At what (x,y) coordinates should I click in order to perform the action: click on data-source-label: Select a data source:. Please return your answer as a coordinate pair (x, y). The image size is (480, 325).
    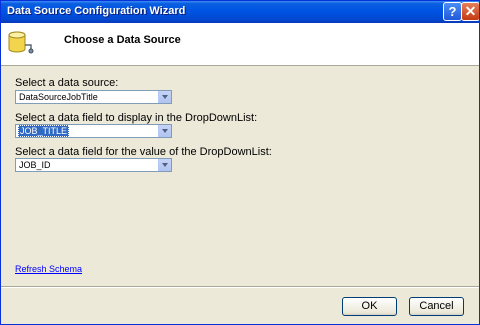
    Looking at the image, I should click on (67, 83).